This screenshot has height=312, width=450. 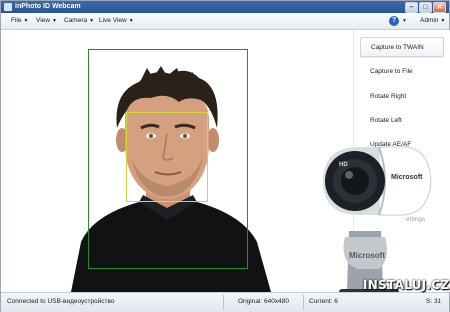 I want to click on watermark-text: INSTALUJ.CZ, so click(x=406, y=285).